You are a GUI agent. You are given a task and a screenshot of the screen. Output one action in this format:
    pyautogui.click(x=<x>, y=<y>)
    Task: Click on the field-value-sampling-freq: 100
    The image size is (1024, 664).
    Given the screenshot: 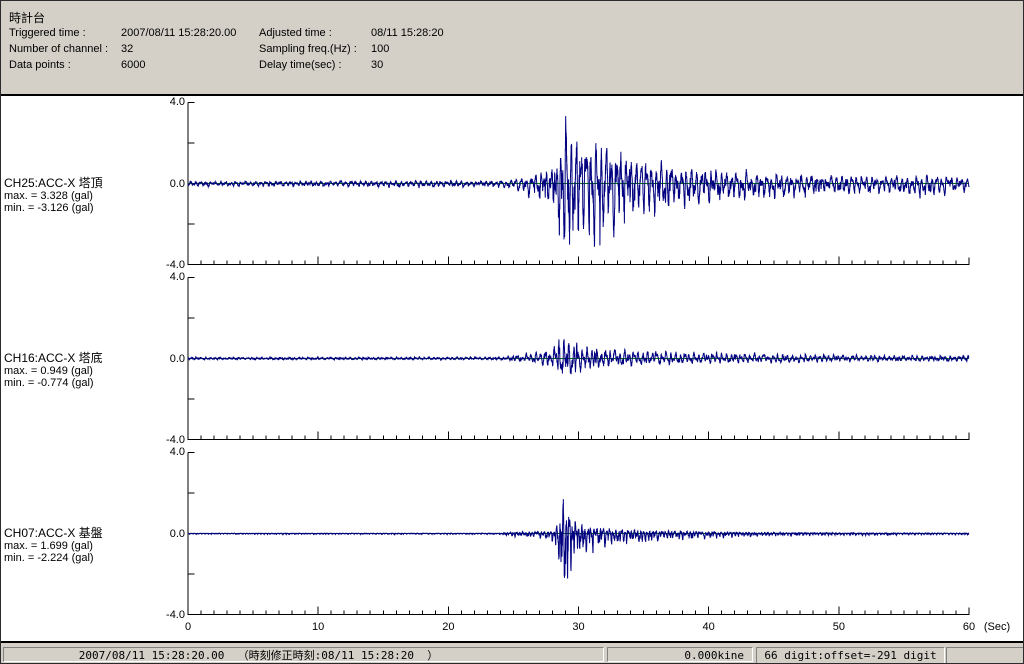 What is the action you would take?
    pyautogui.click(x=380, y=49)
    